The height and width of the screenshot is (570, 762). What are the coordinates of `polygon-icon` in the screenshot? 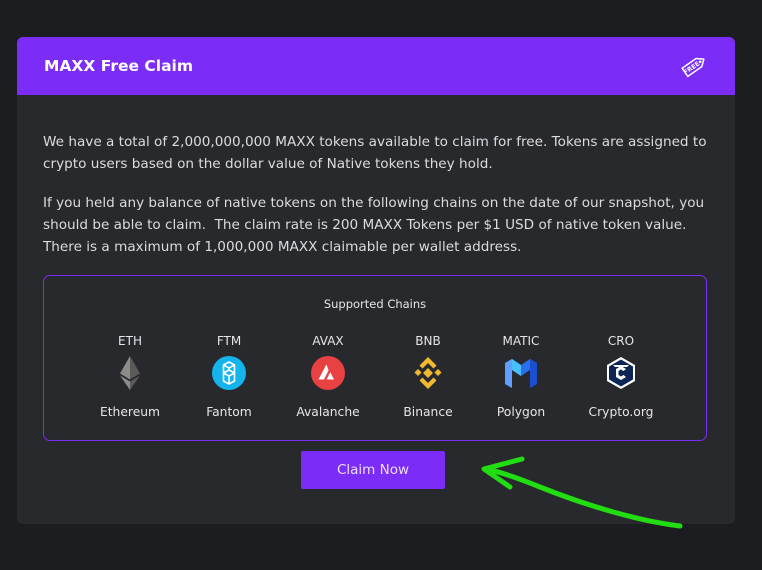 It's located at (521, 373).